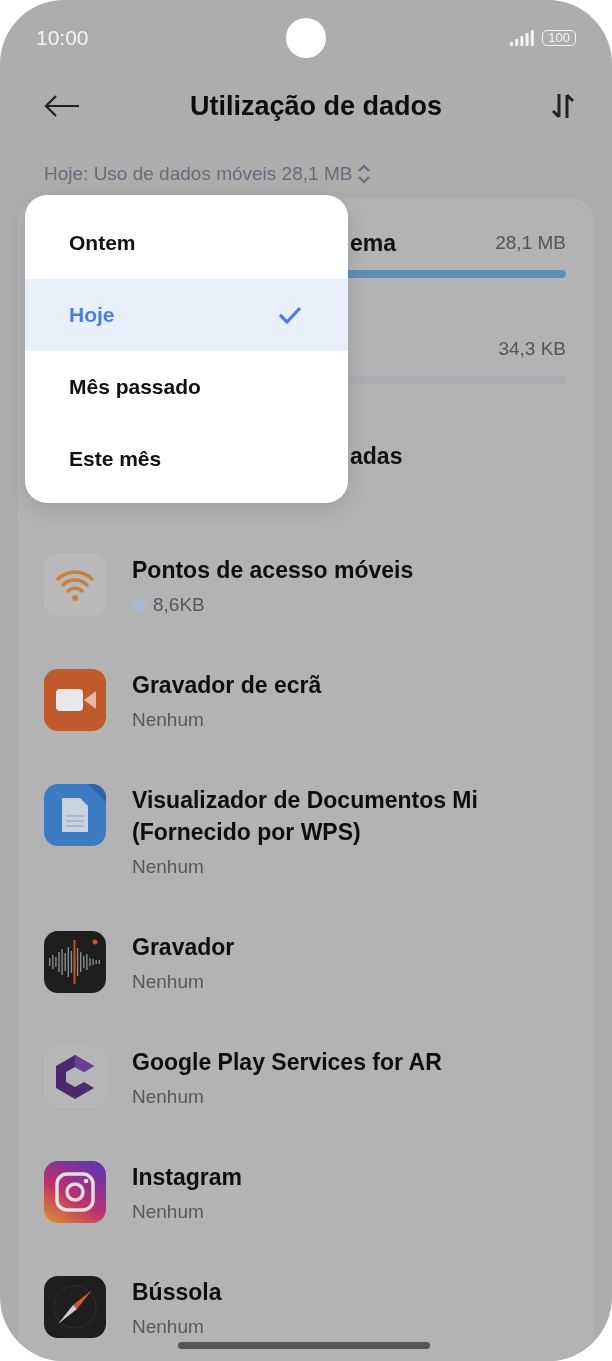  Describe the element at coordinates (75, 962) in the screenshot. I see `sound-wave-icon` at that location.